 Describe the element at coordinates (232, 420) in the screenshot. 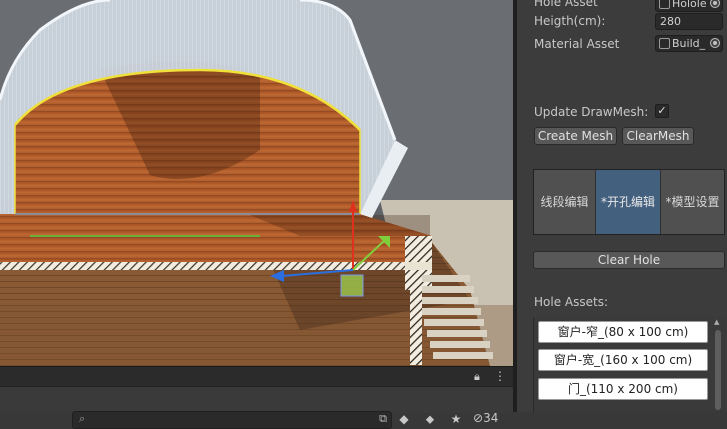

I see `search-input: ⌕ ⧉` at that location.